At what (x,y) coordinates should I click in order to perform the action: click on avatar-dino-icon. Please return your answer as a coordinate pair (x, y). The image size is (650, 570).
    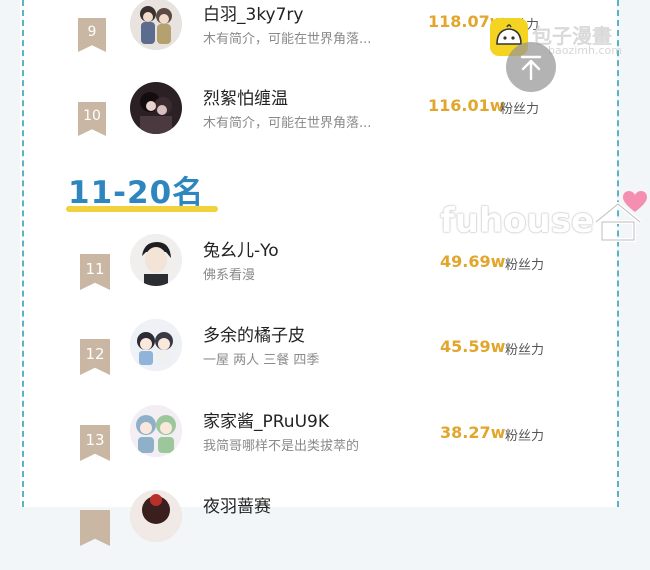
    Looking at the image, I should click on (156, 431).